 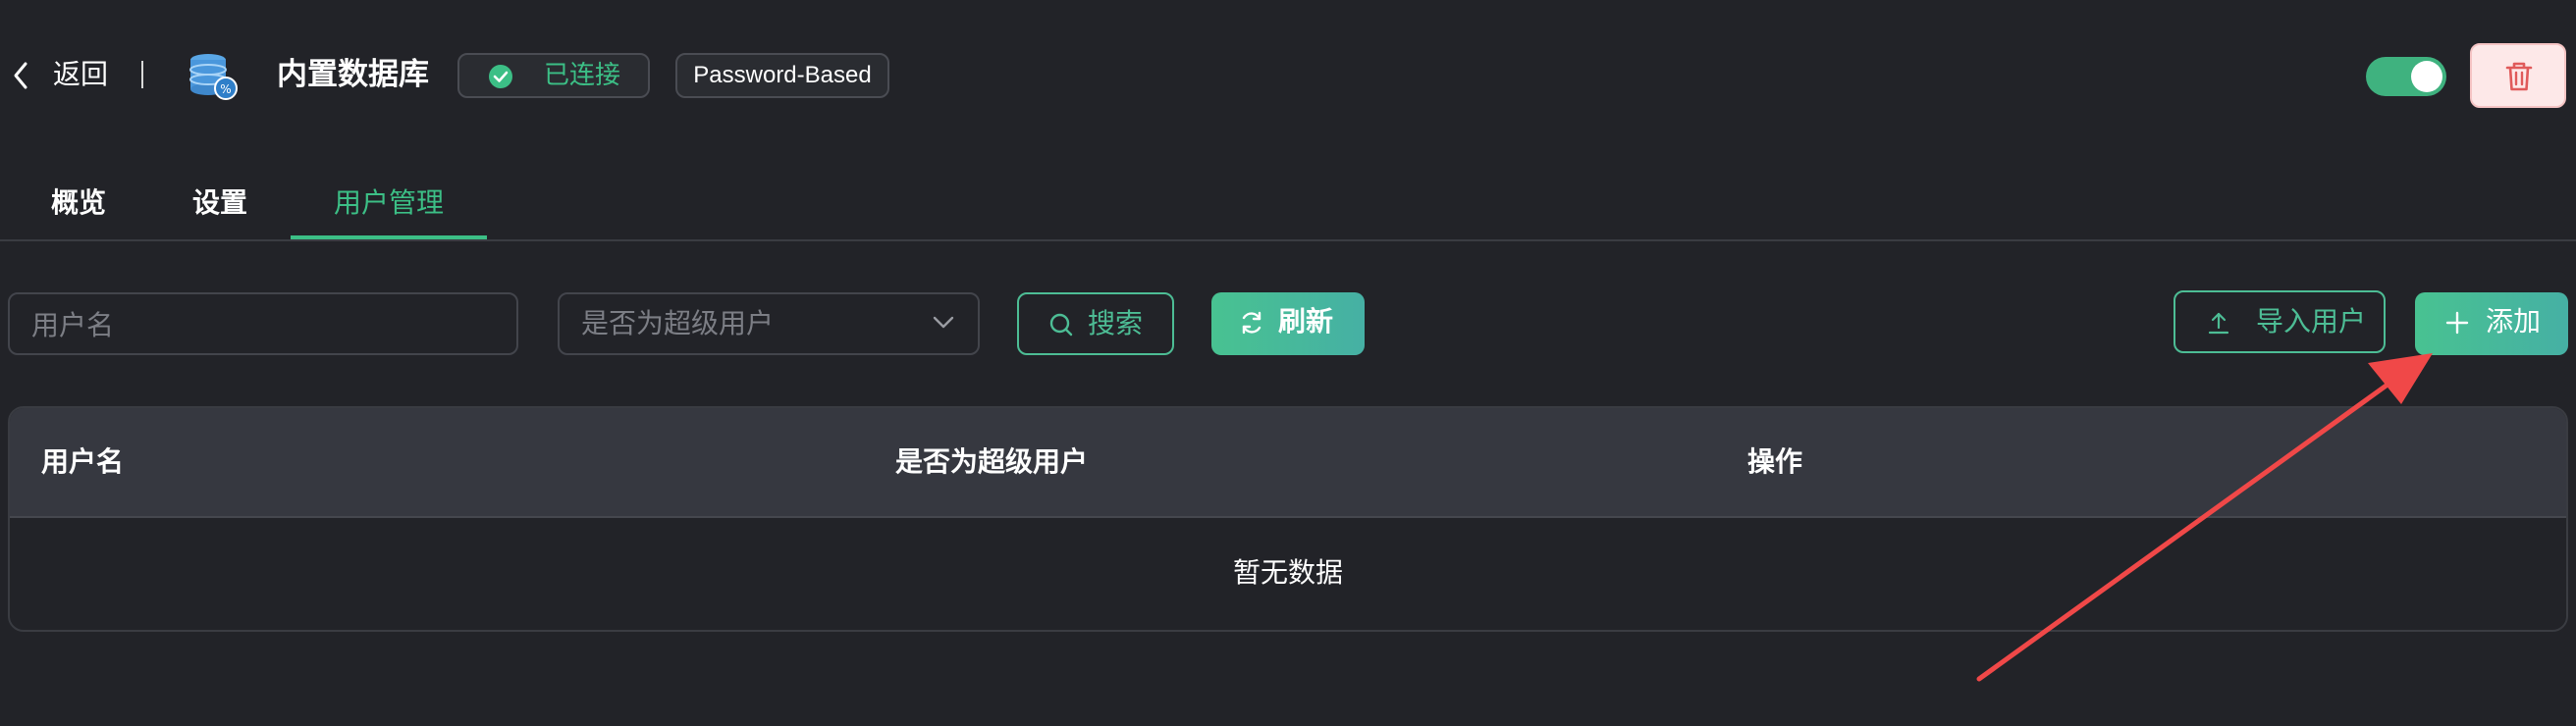 I want to click on delete-button, so click(x=2518, y=75).